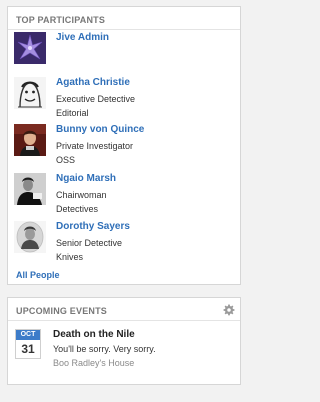 Image resolution: width=320 pixels, height=402 pixels. What do you see at coordinates (96, 99) in the screenshot?
I see `participant-title: Executive Detective` at bounding box center [96, 99].